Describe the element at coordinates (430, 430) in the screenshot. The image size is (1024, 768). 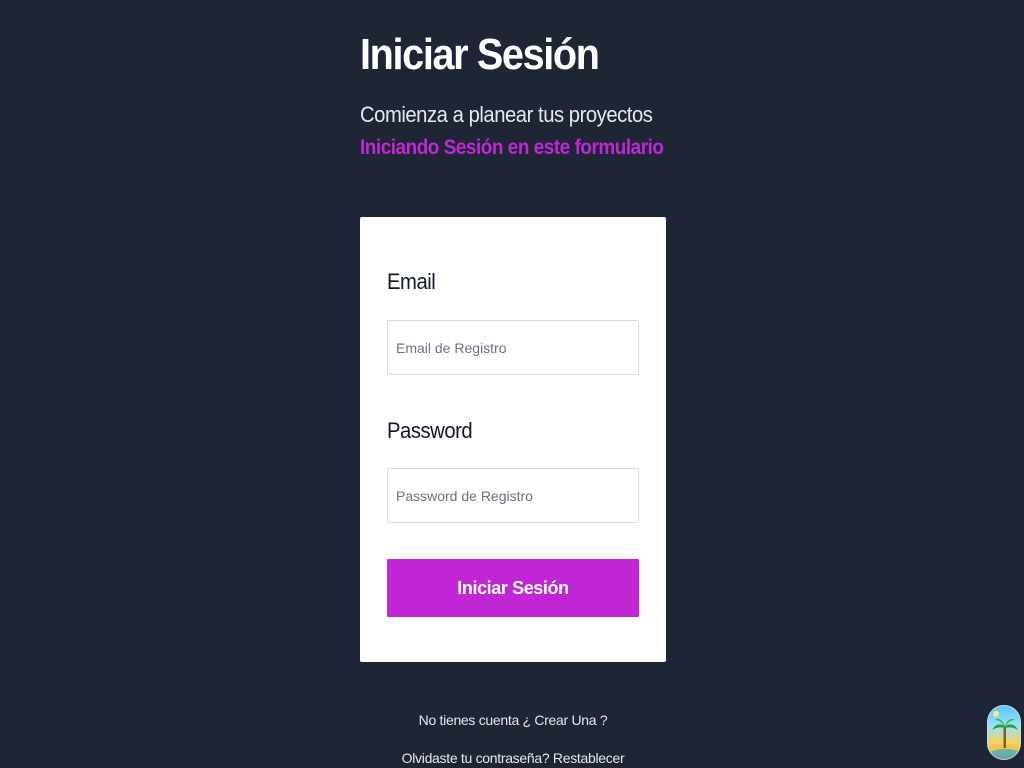
I see `password-label: Password` at that location.